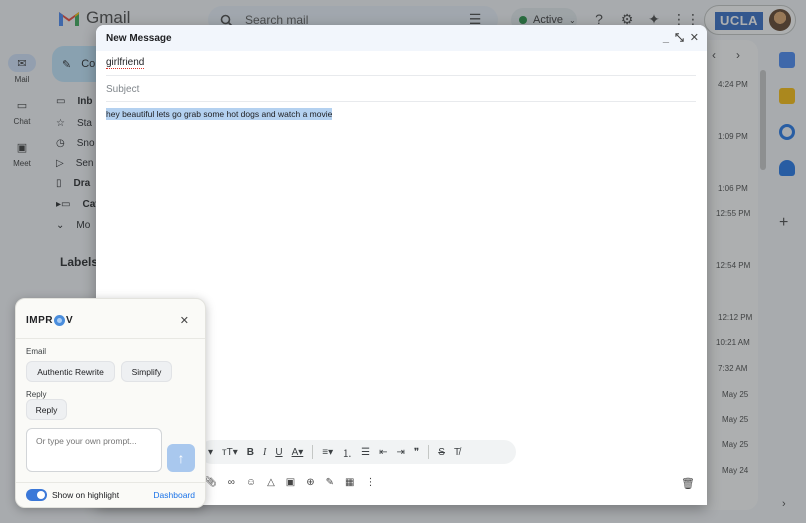  Describe the element at coordinates (735, 470) in the screenshot. I see `email-time: May 24` at that location.